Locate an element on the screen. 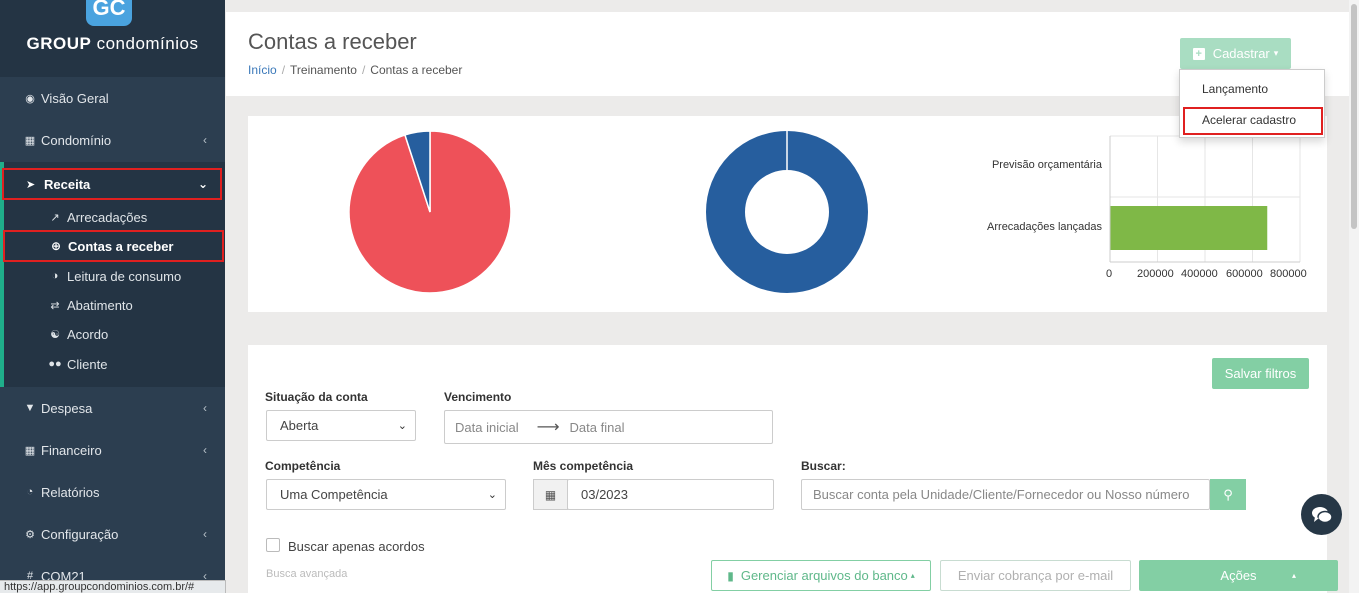  competencia-select: Uma Competência ⌄ is located at coordinates (386, 494).